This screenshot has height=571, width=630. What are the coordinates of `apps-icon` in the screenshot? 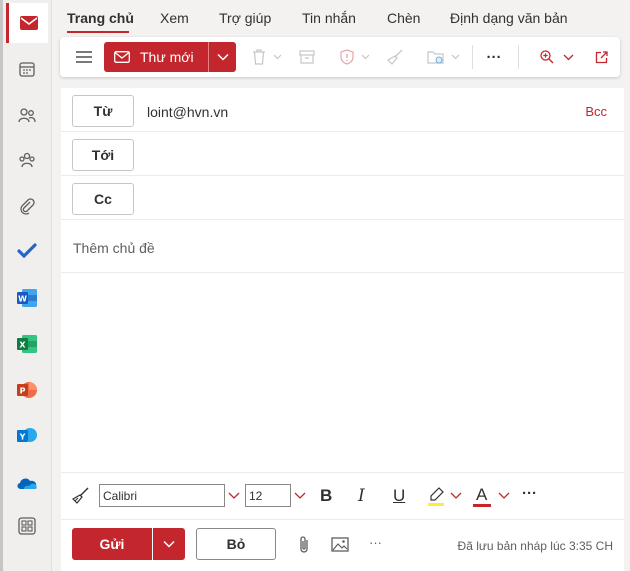 It's located at (27, 526).